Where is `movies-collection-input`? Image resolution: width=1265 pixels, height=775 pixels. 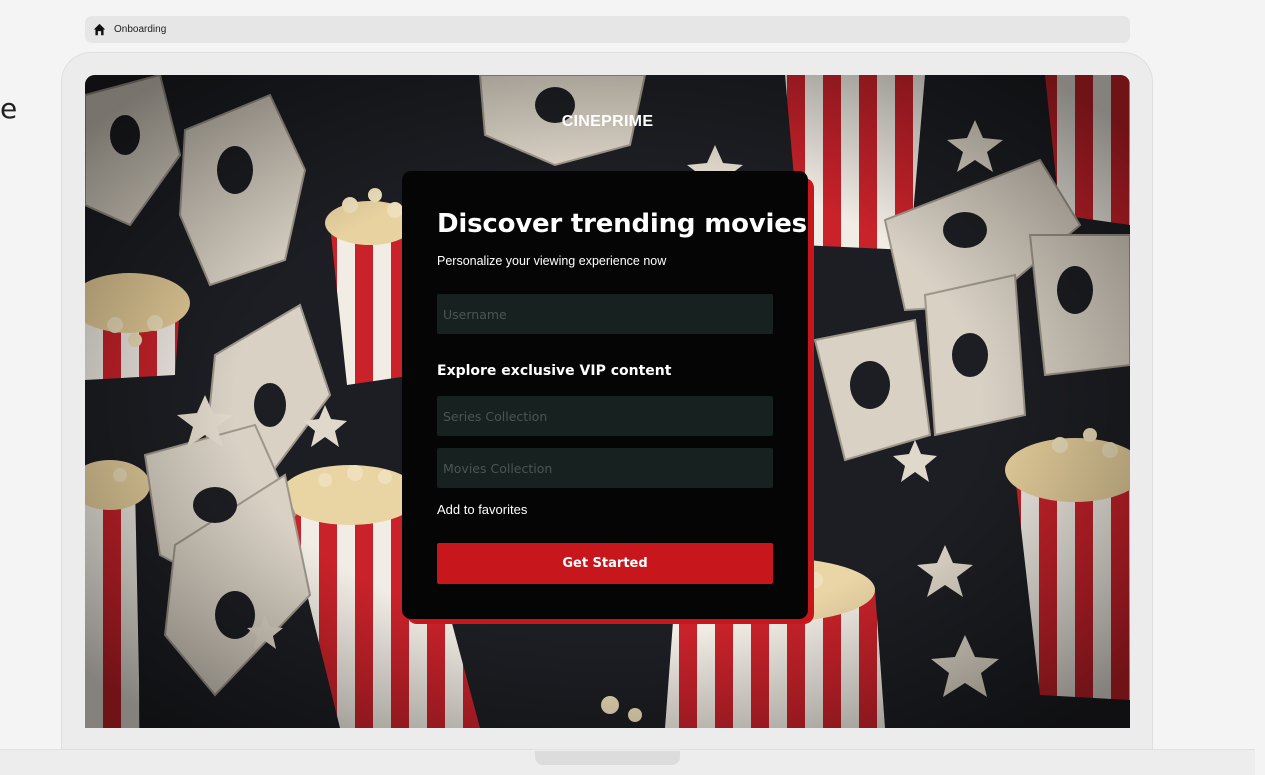
movies-collection-input is located at coordinates (605, 468).